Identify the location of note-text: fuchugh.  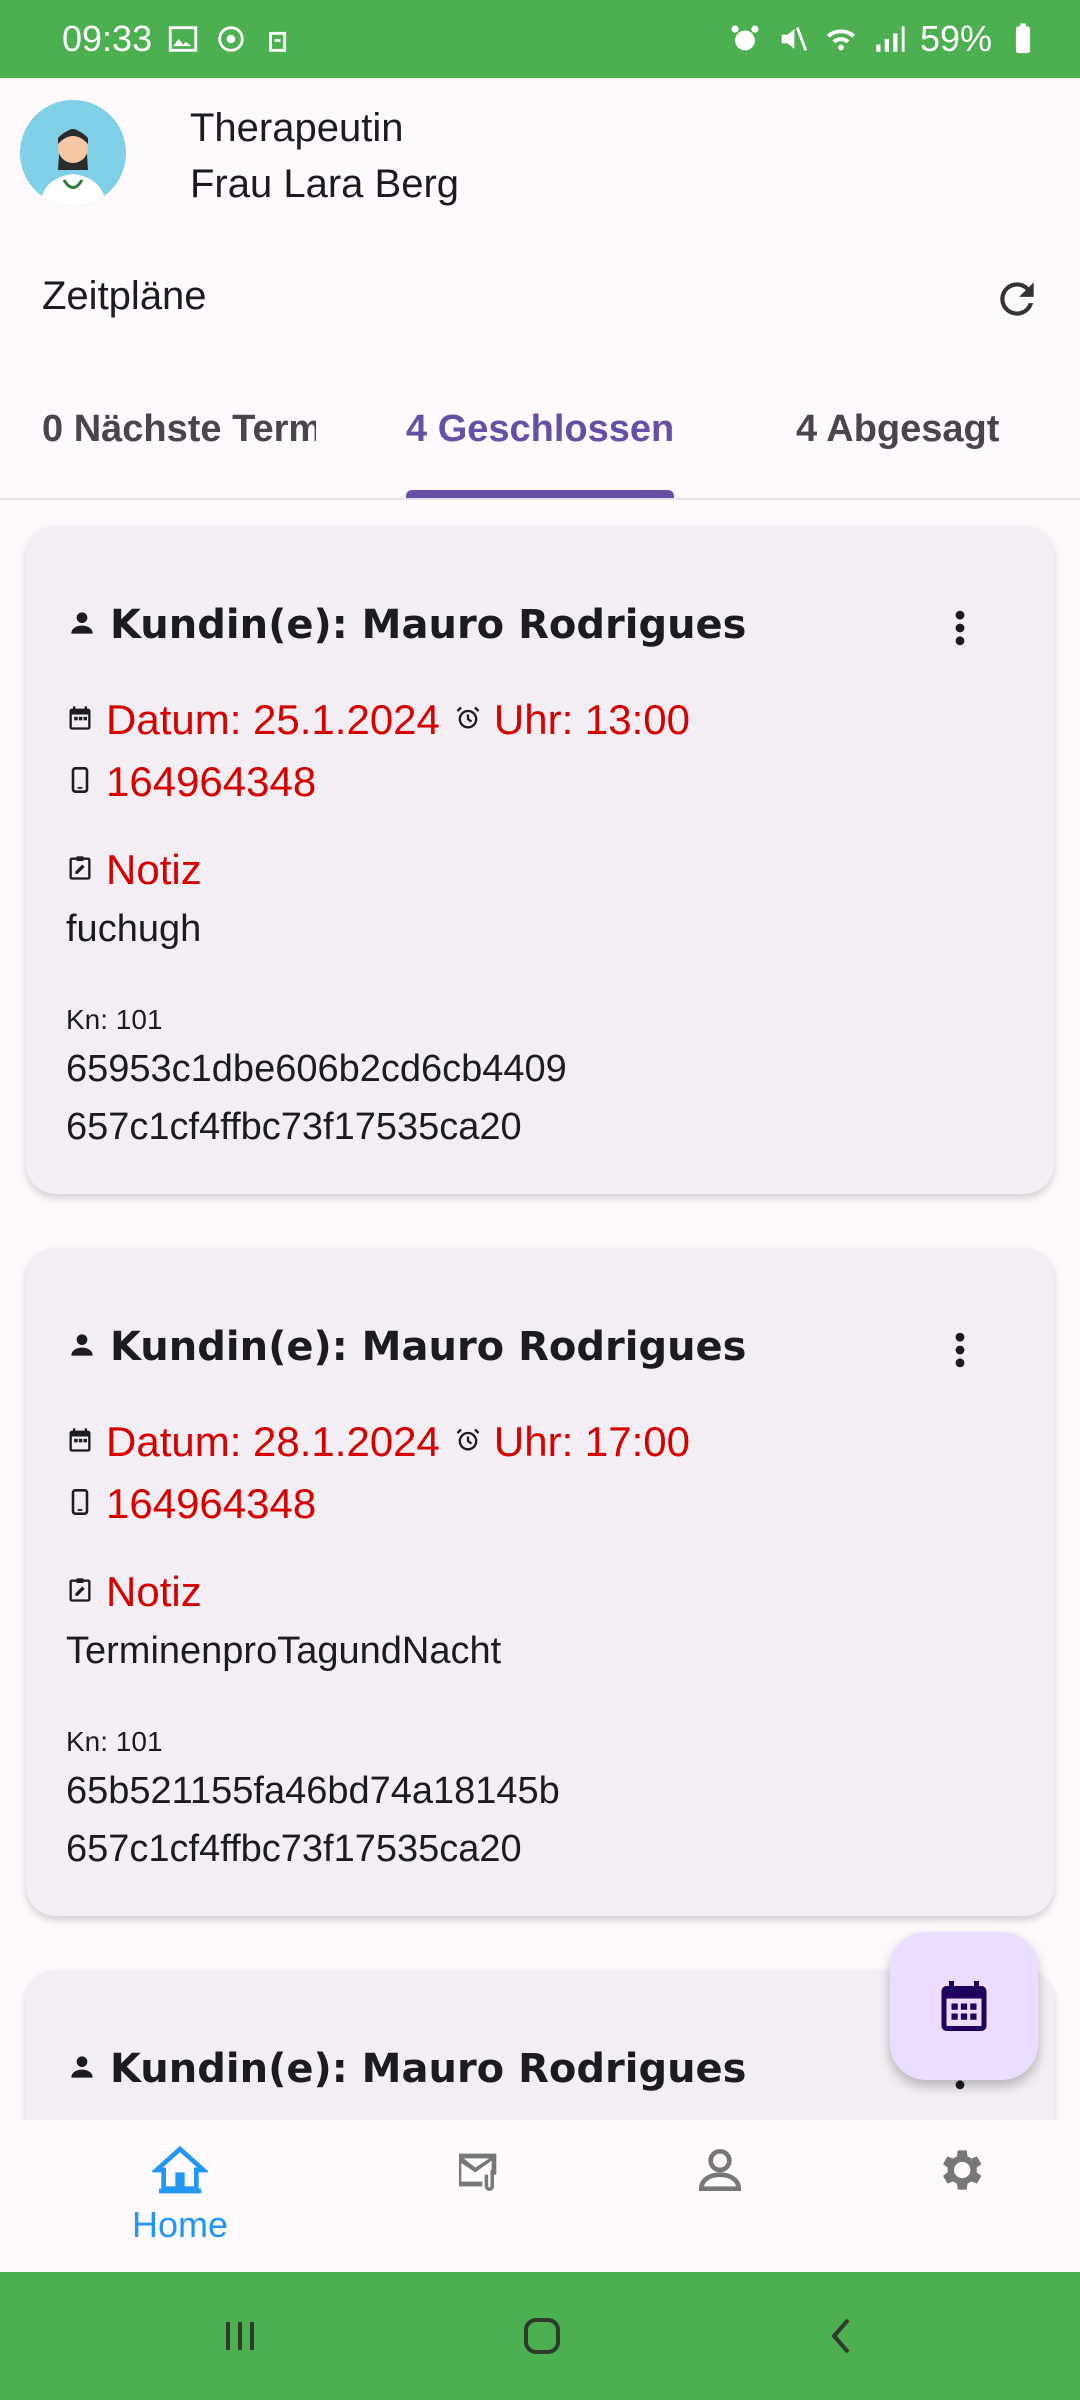
(134, 929).